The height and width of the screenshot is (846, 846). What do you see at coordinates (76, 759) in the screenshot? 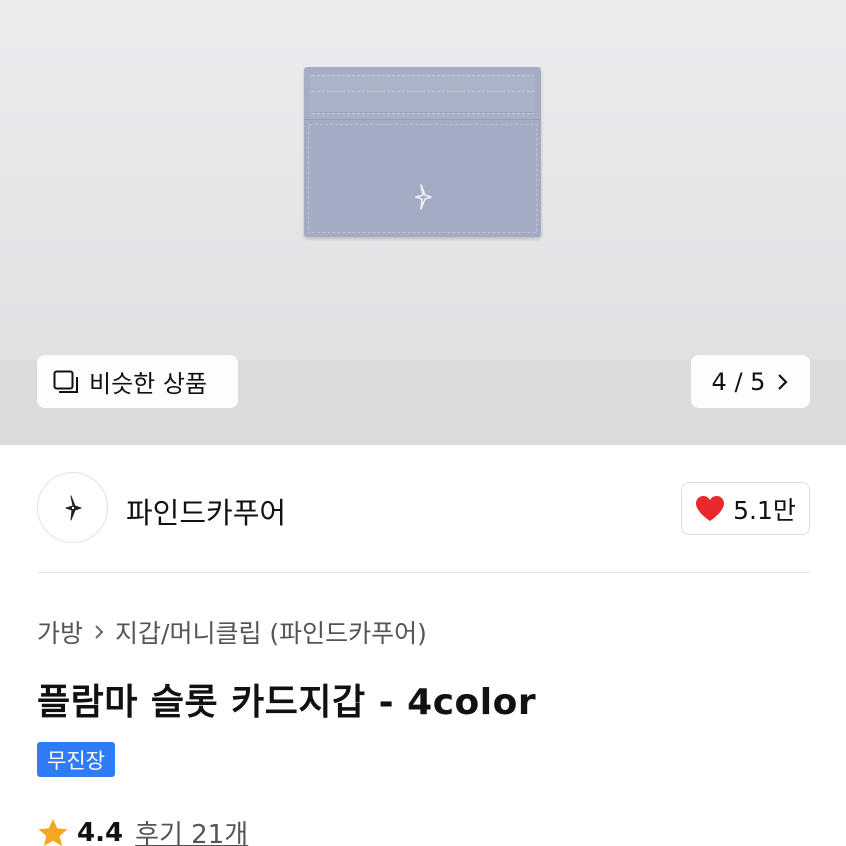
I see `store-badge: 무진장` at bounding box center [76, 759].